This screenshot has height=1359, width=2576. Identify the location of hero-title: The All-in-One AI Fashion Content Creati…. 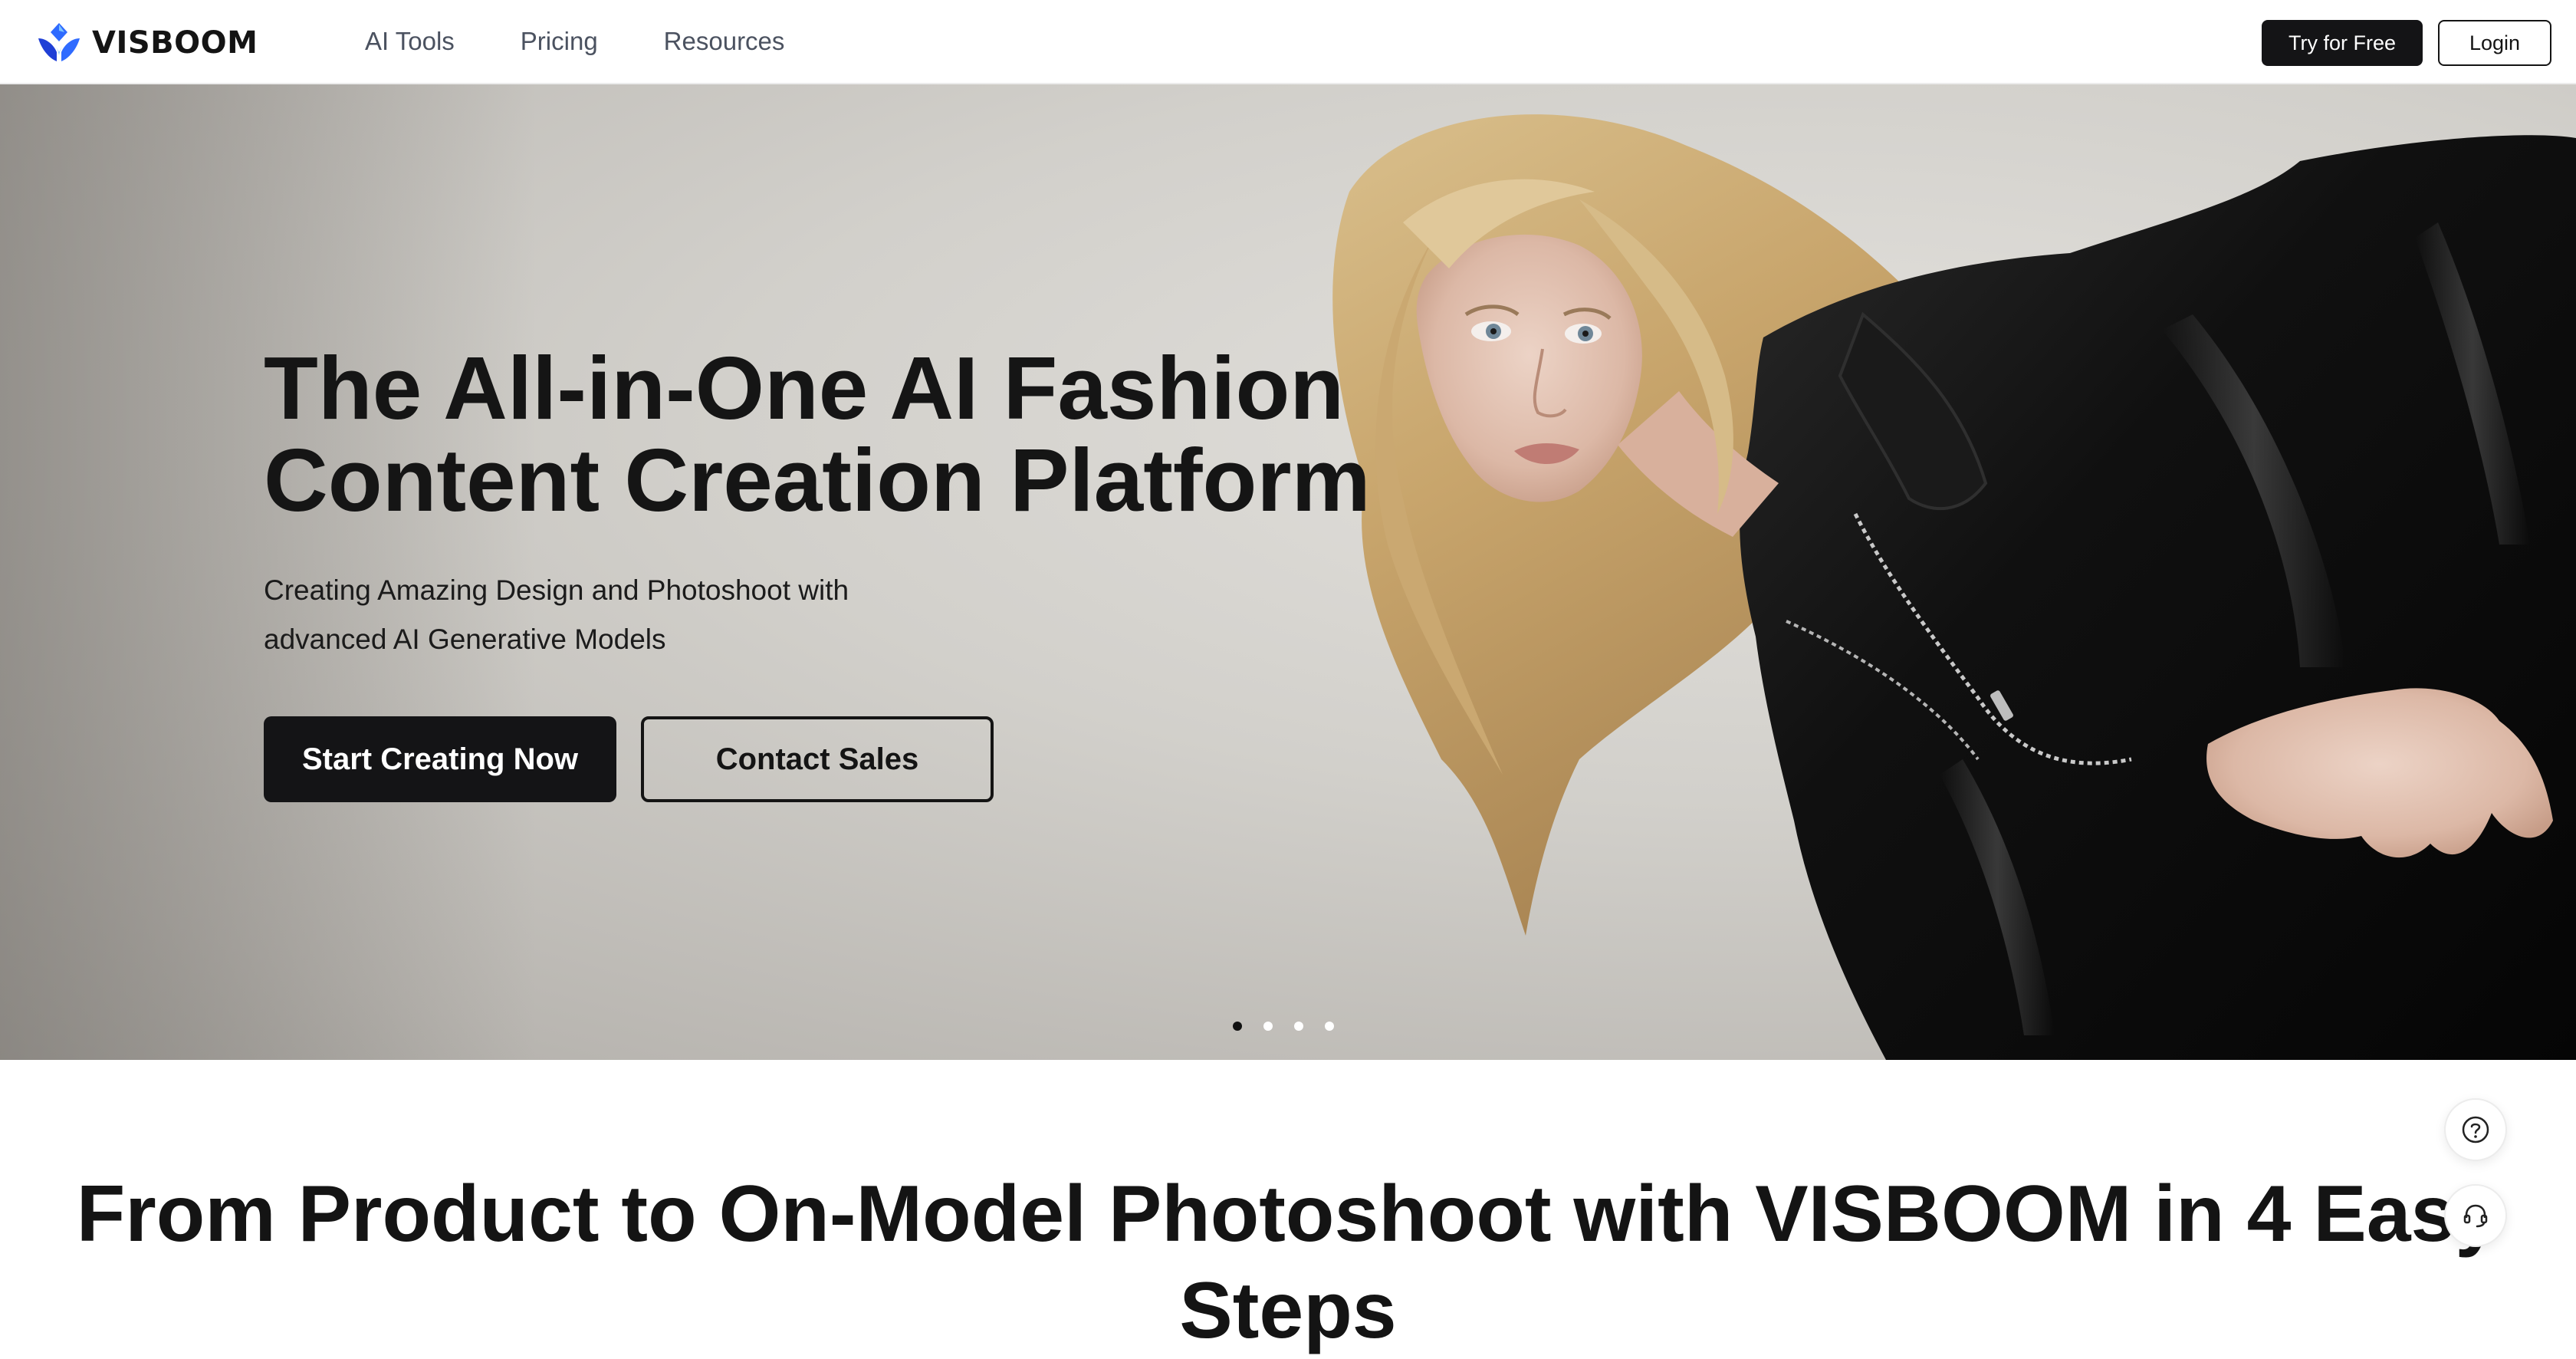
(818, 434).